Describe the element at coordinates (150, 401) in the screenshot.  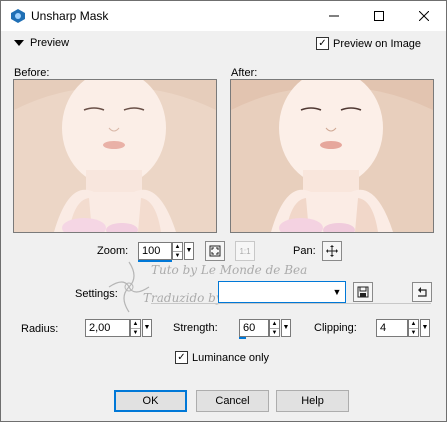
I see `ok-button: OK` at that location.